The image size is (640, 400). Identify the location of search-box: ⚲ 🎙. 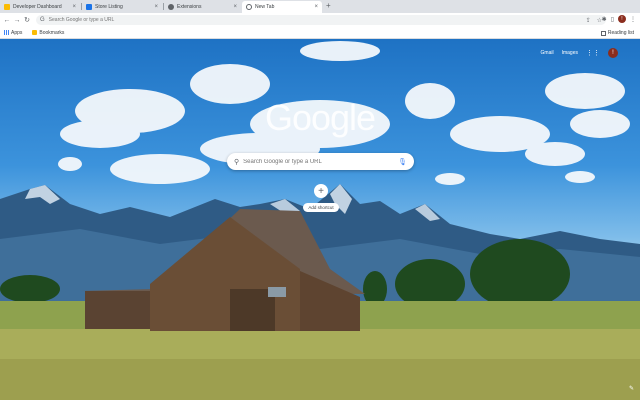
(320, 161).